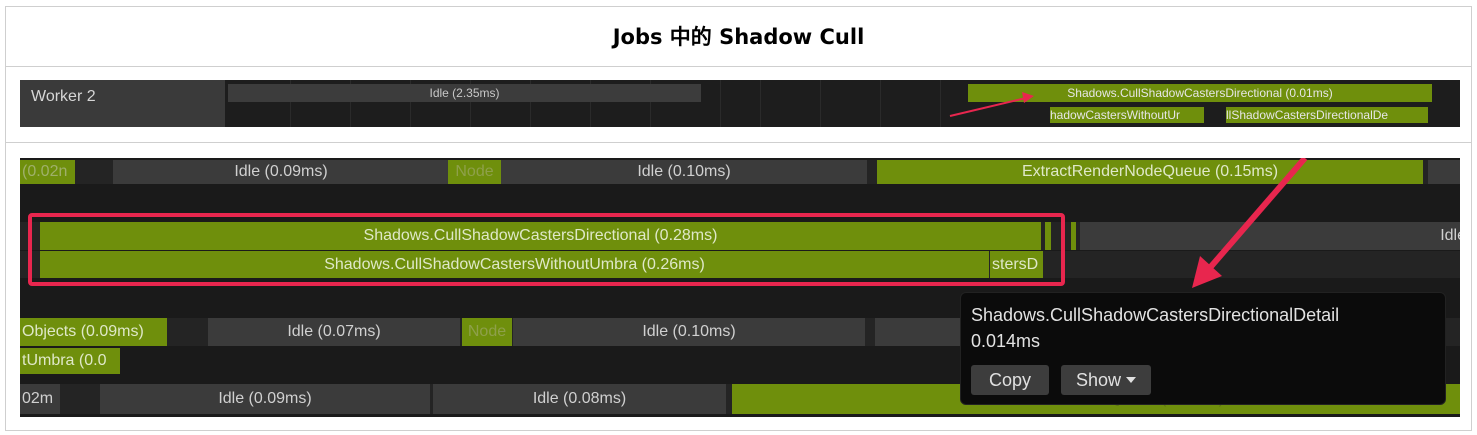  What do you see at coordinates (1073, 236) in the screenshot?
I see `small-sample` at bounding box center [1073, 236].